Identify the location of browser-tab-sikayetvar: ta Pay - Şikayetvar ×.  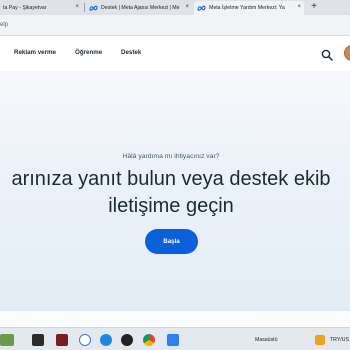
(41, 8).